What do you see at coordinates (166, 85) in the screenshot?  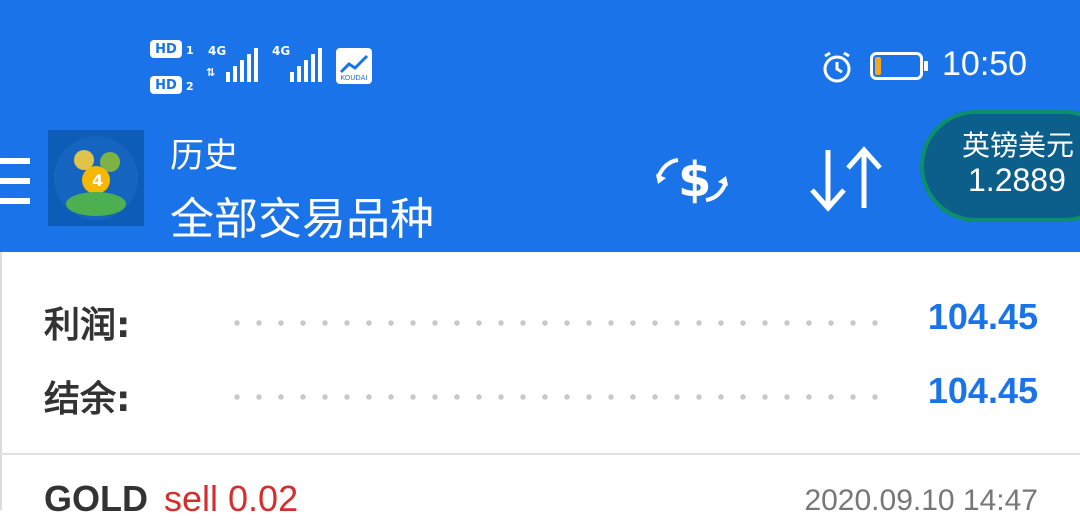 I see `hd-badge-2: HD` at bounding box center [166, 85].